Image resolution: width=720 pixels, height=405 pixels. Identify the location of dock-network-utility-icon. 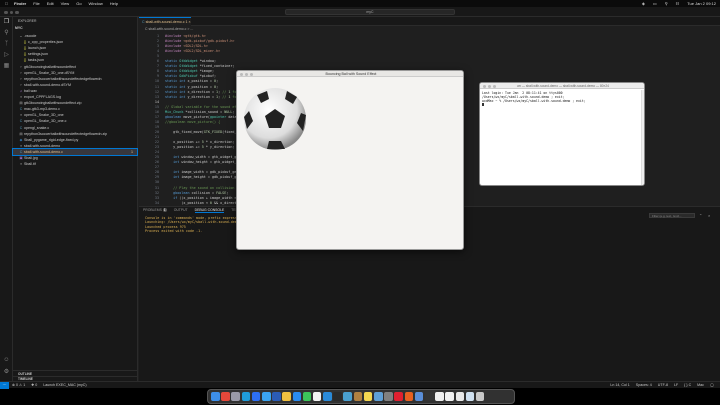
(348, 396).